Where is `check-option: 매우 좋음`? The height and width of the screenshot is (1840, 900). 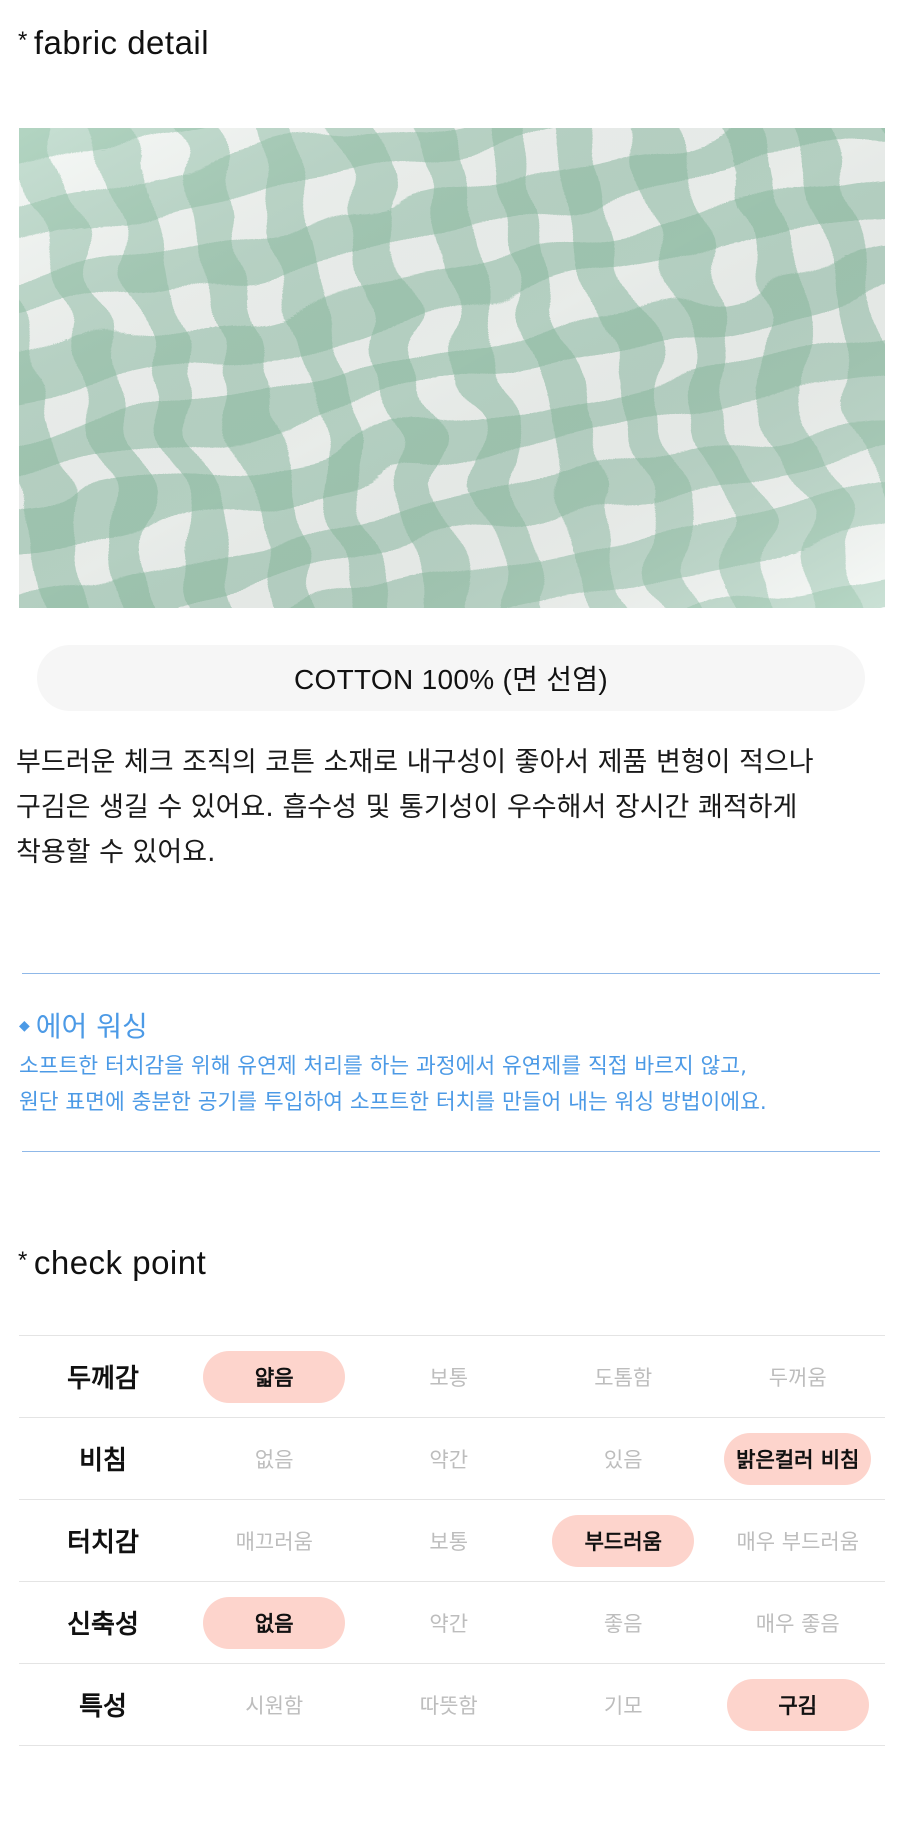
check-option: 매우 좋음 is located at coordinates (798, 1623).